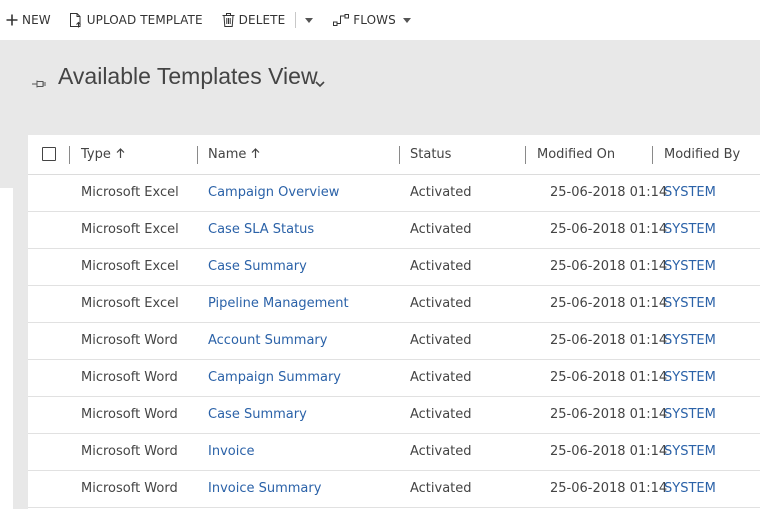 The height and width of the screenshot is (509, 760). Describe the element at coordinates (6, 154) in the screenshot. I see `left-gutter` at that location.